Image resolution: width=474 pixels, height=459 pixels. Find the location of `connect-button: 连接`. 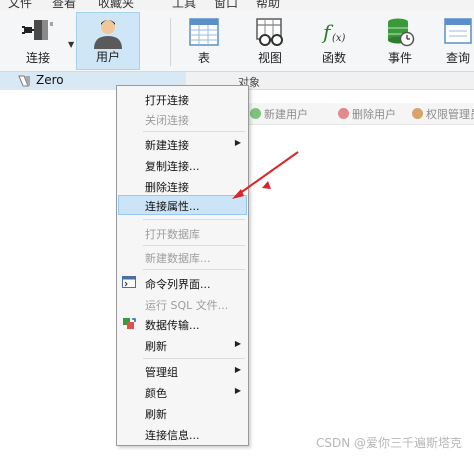

connect-button: 连接 is located at coordinates (38, 41).